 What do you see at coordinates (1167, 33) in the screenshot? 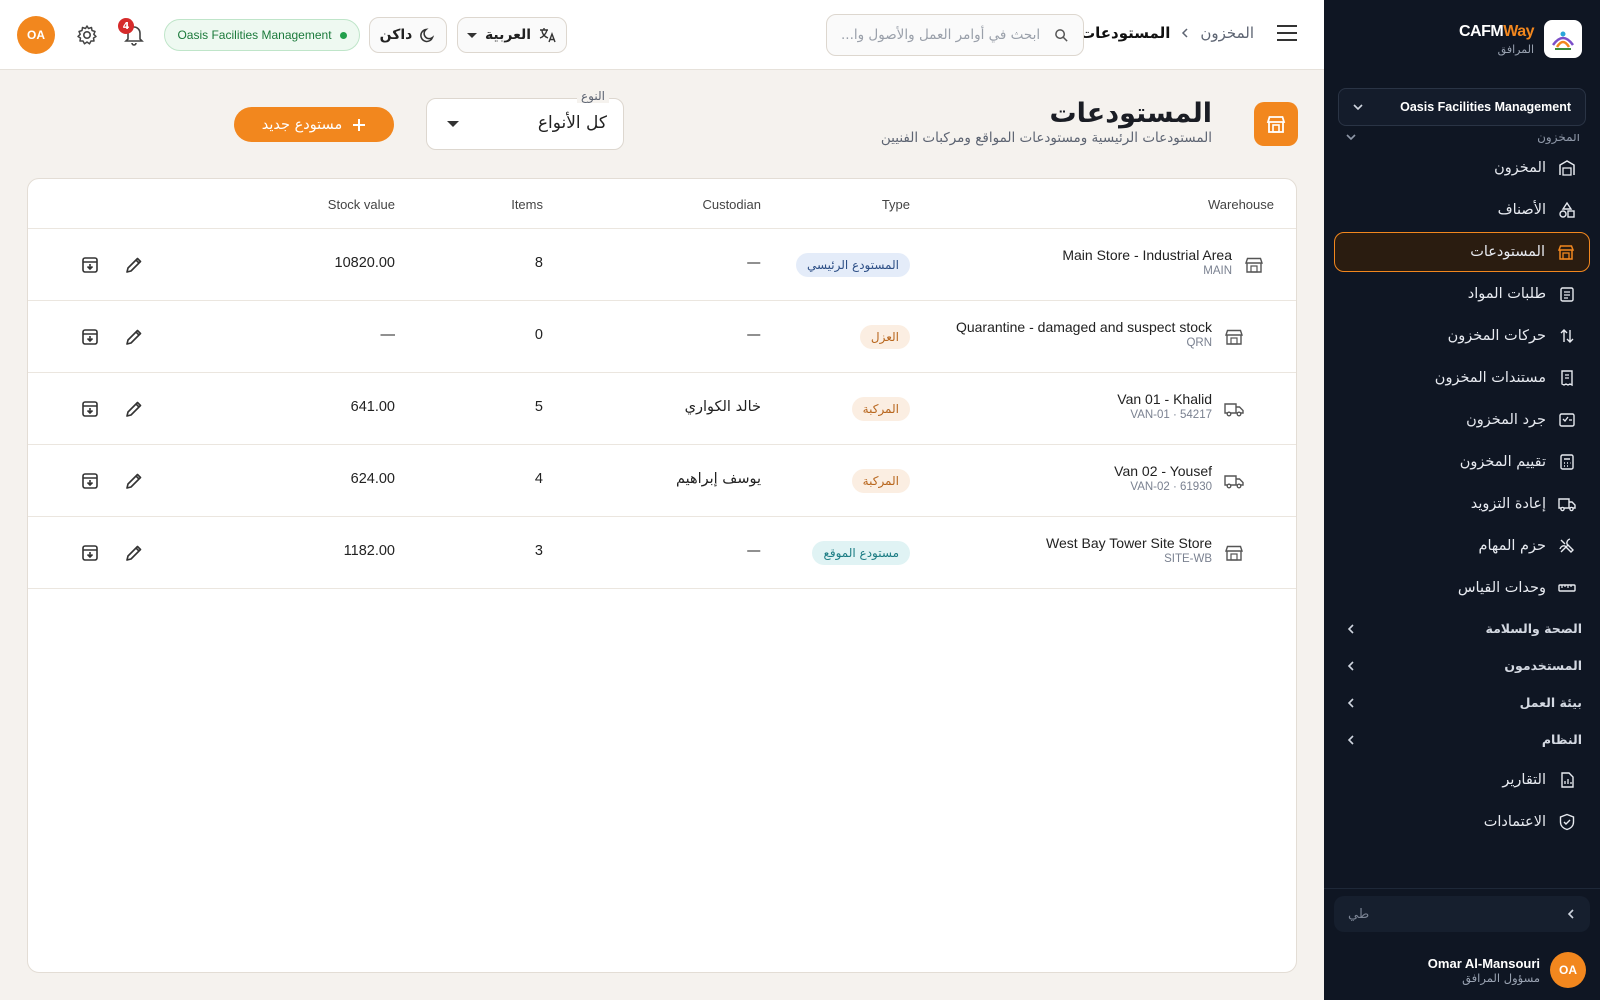
I see `breadcrumb: المخزون المستودعات` at bounding box center [1167, 33].